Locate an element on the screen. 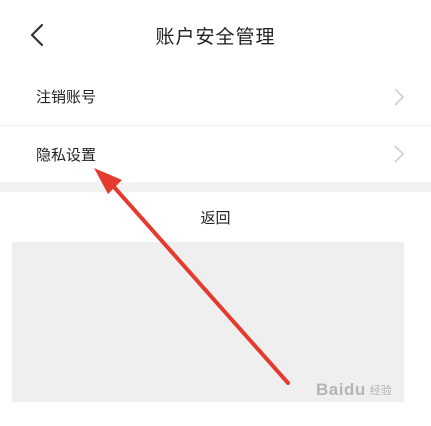  return-button: 返回 is located at coordinates (215, 217).